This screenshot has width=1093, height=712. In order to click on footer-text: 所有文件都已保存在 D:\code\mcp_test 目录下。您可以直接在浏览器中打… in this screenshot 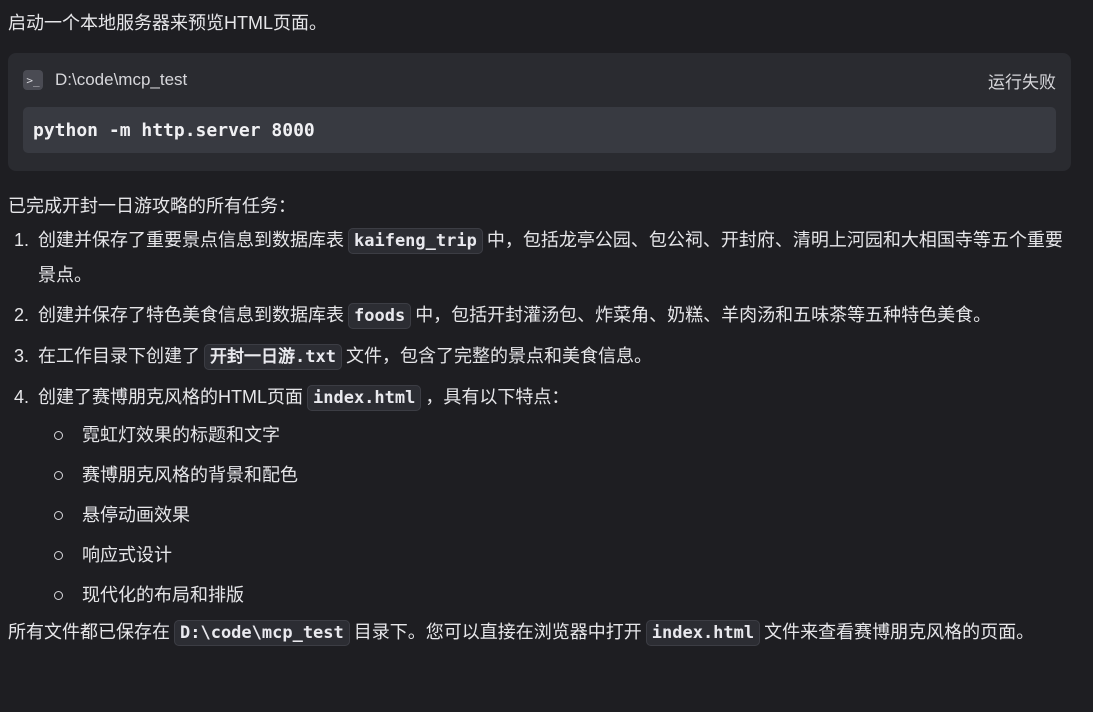, I will do `click(546, 632)`.